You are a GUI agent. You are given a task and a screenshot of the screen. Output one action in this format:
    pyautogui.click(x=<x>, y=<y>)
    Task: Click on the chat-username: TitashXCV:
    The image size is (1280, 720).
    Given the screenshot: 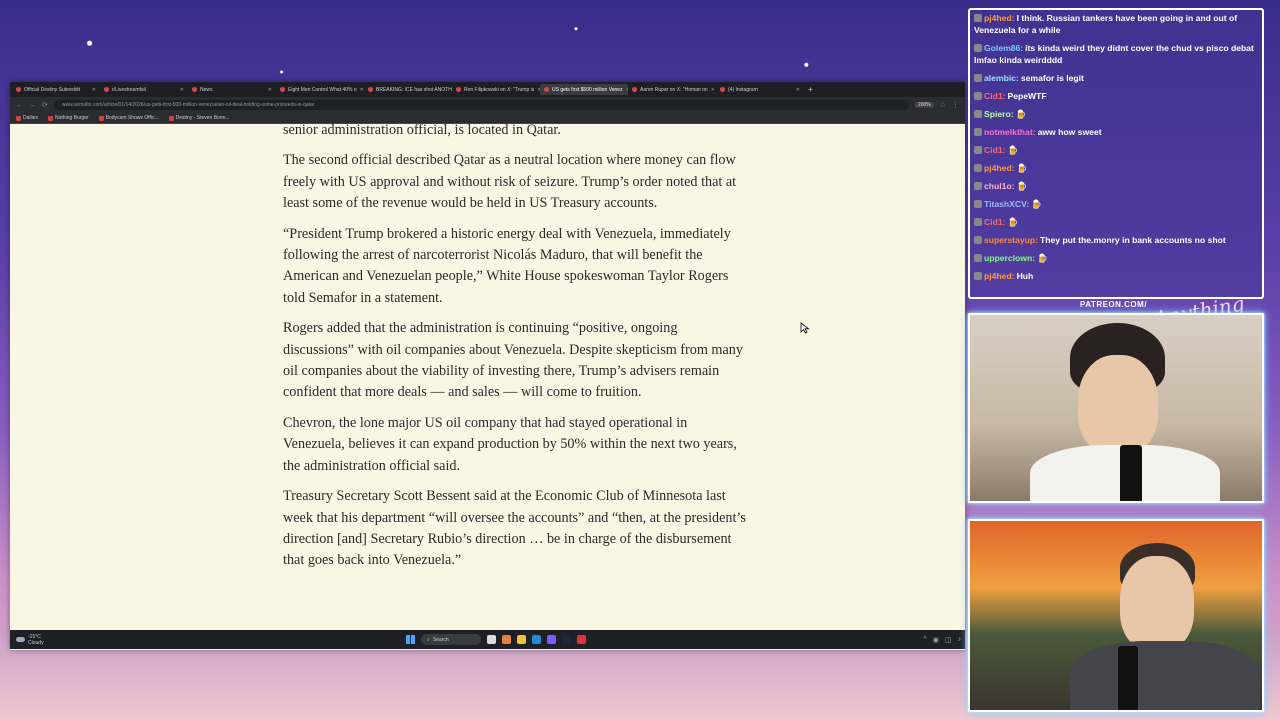 What is the action you would take?
    pyautogui.click(x=1006, y=204)
    